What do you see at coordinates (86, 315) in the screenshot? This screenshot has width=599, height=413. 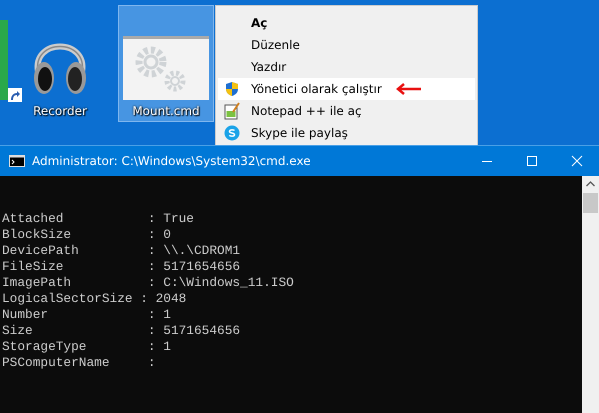 I see `console-line: Number : 1` at bounding box center [86, 315].